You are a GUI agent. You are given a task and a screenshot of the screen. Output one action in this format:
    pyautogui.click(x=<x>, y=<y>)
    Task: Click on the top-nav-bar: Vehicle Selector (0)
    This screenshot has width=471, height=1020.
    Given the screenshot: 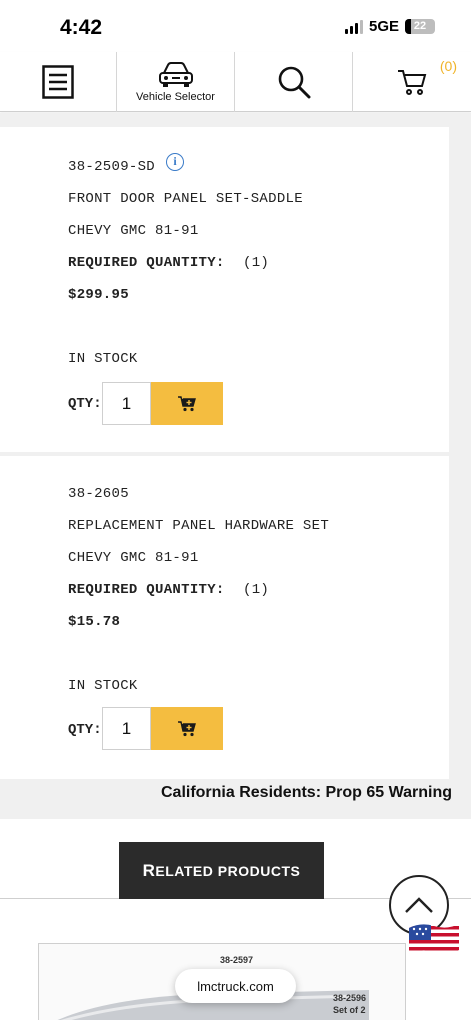 What is the action you would take?
    pyautogui.click(x=235, y=82)
    